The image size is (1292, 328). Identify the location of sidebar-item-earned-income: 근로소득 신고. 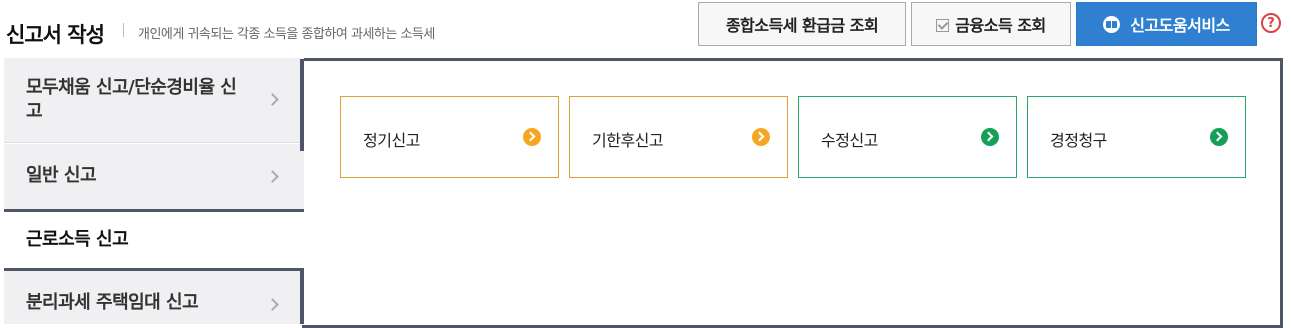
(154, 240).